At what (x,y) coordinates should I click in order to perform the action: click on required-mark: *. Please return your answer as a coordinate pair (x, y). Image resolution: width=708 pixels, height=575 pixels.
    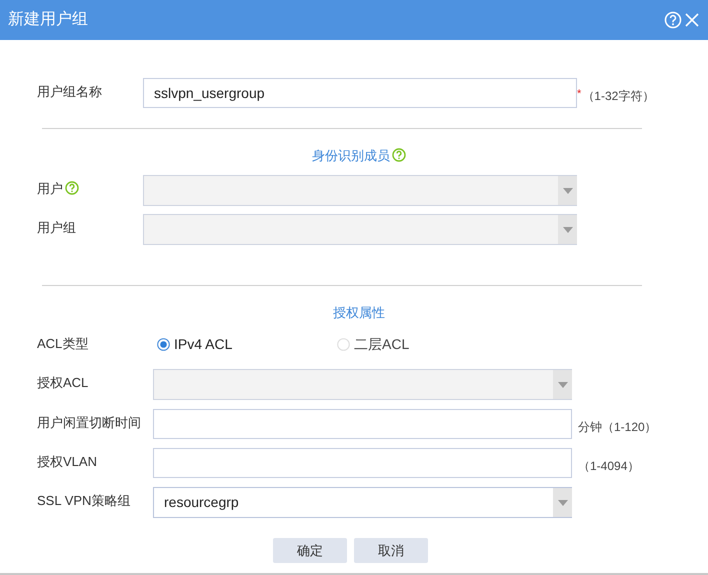
    Looking at the image, I should click on (579, 94).